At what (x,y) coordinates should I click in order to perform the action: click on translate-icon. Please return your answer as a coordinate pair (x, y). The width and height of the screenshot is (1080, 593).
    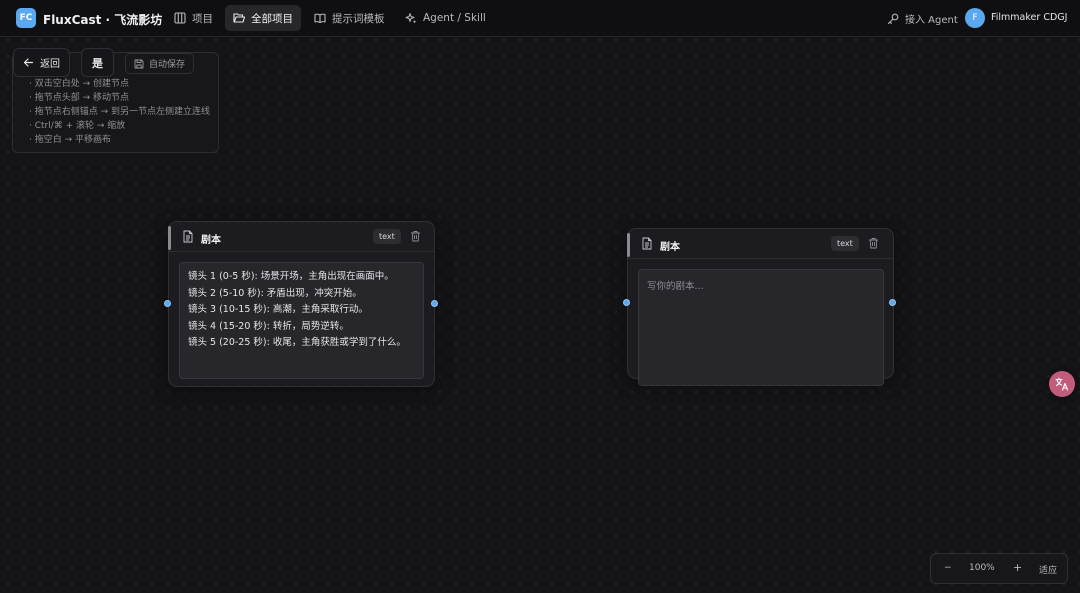
    Looking at the image, I should click on (1062, 384).